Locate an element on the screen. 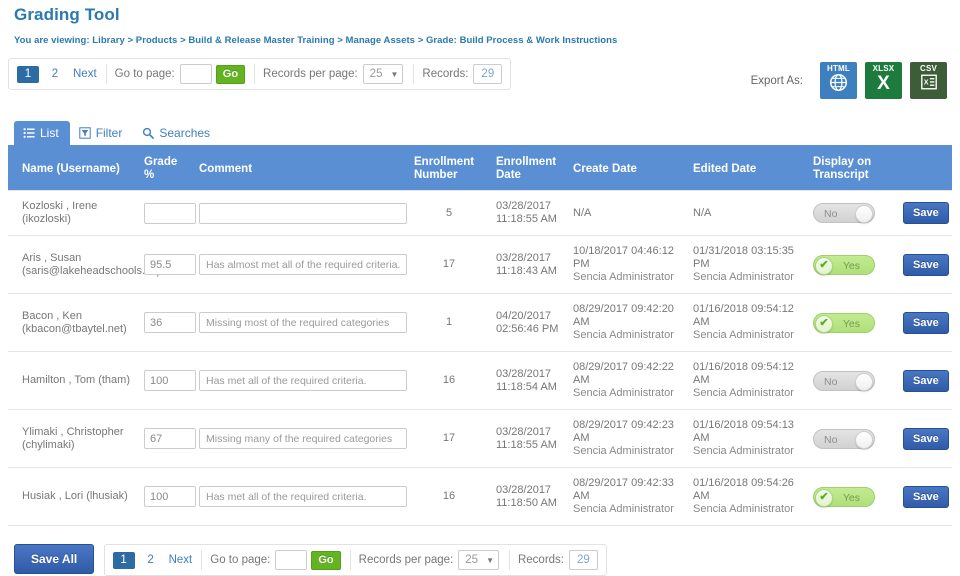  toggle-knob is located at coordinates (864, 381).